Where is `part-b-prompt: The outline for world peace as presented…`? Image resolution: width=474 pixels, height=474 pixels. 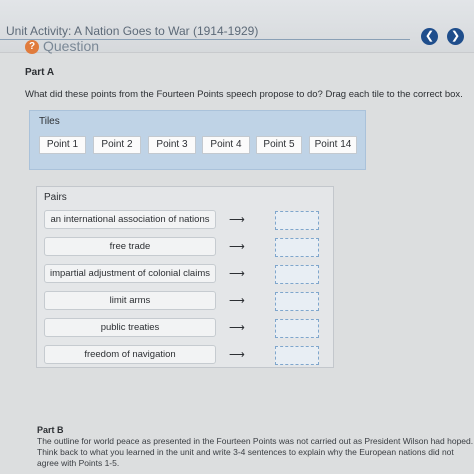
part-b-prompt: The outline for world peace as presented… is located at coordinates (255, 452).